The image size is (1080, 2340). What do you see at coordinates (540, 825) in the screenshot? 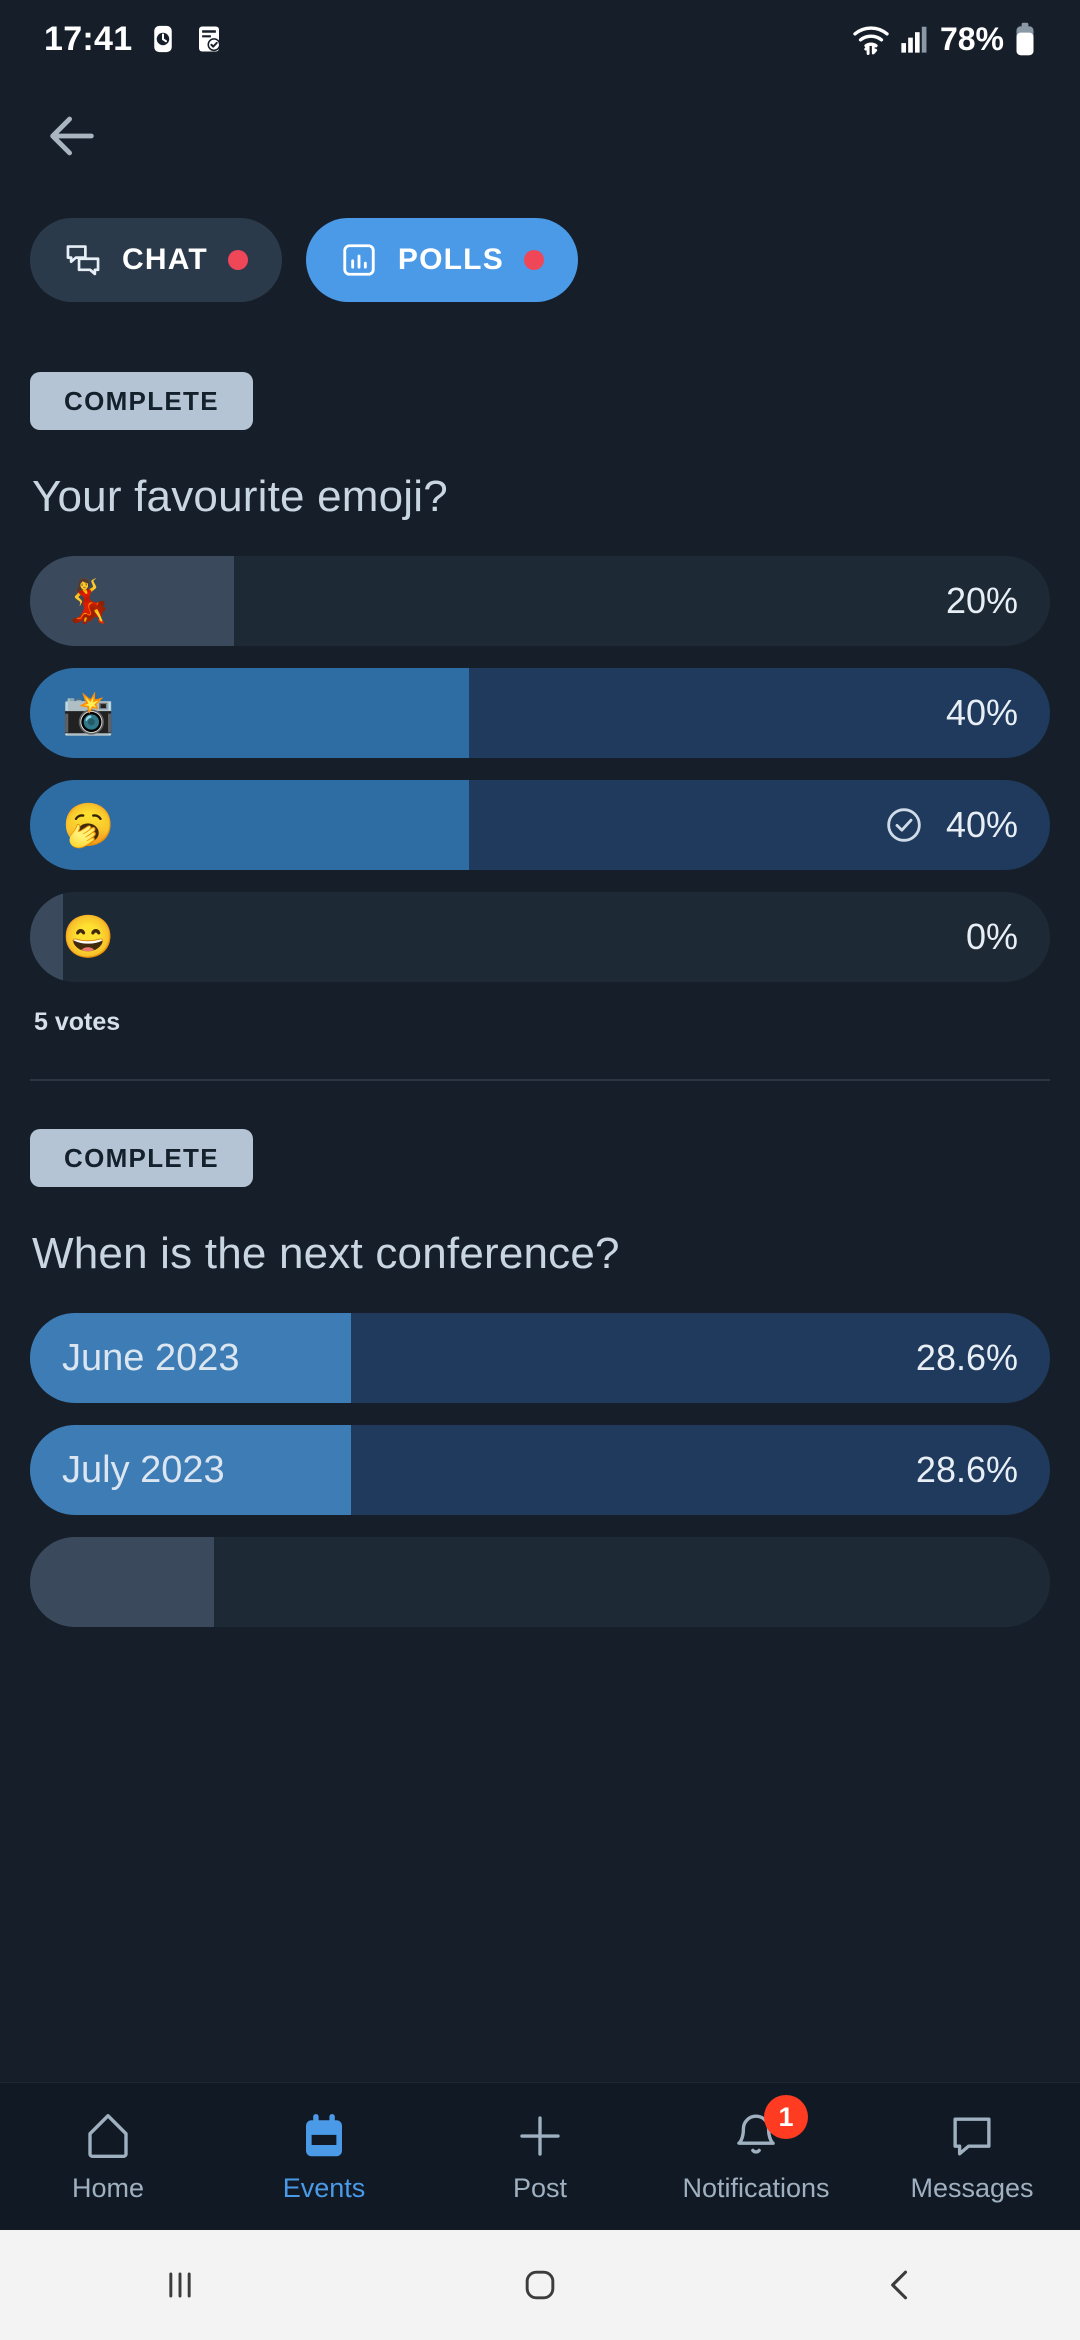
I see `poll-option: 🥱 40%` at bounding box center [540, 825].